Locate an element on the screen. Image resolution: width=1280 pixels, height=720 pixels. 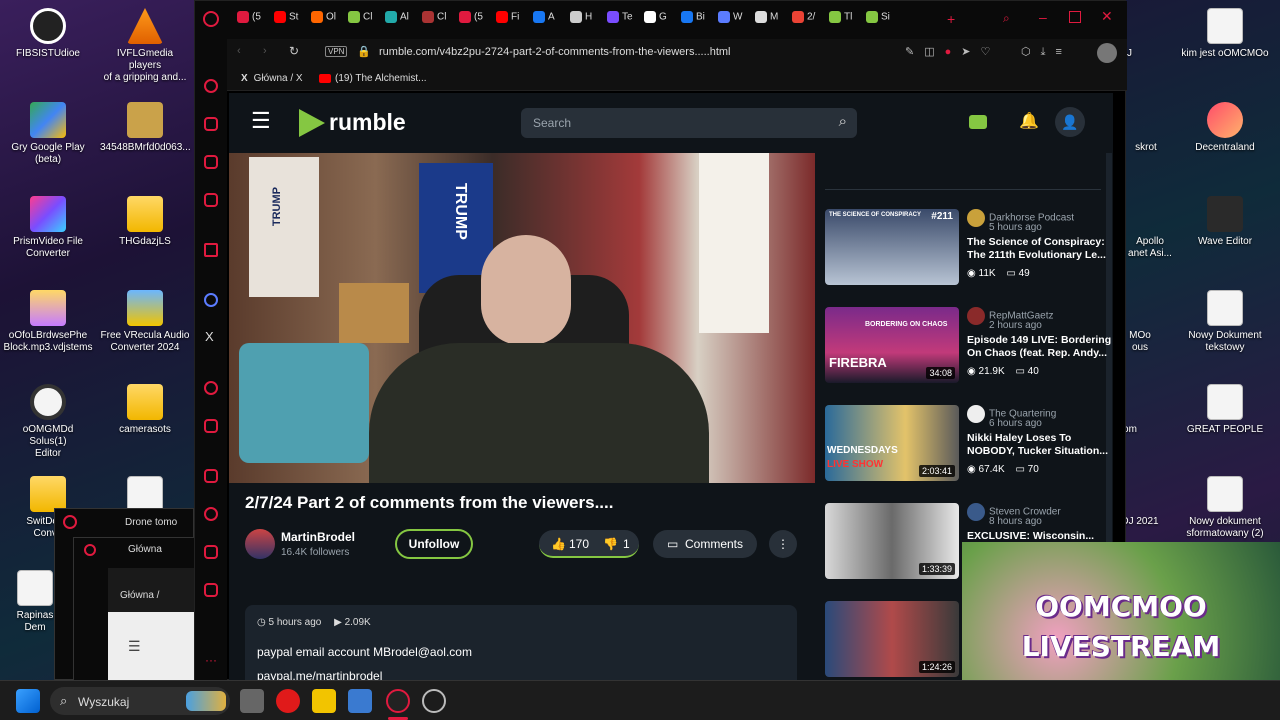
settings-icon is located at coordinates (211, 590).